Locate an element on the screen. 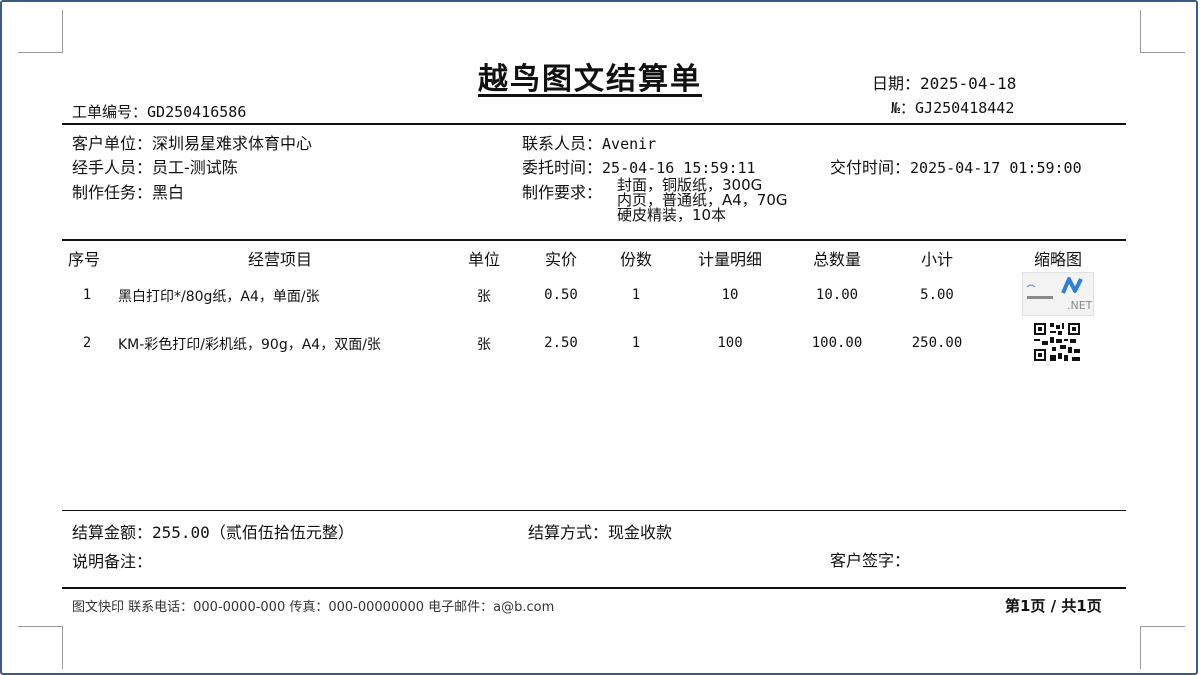 The image size is (1200, 675). date-line: 日期：2025-04-18 is located at coordinates (944, 82).